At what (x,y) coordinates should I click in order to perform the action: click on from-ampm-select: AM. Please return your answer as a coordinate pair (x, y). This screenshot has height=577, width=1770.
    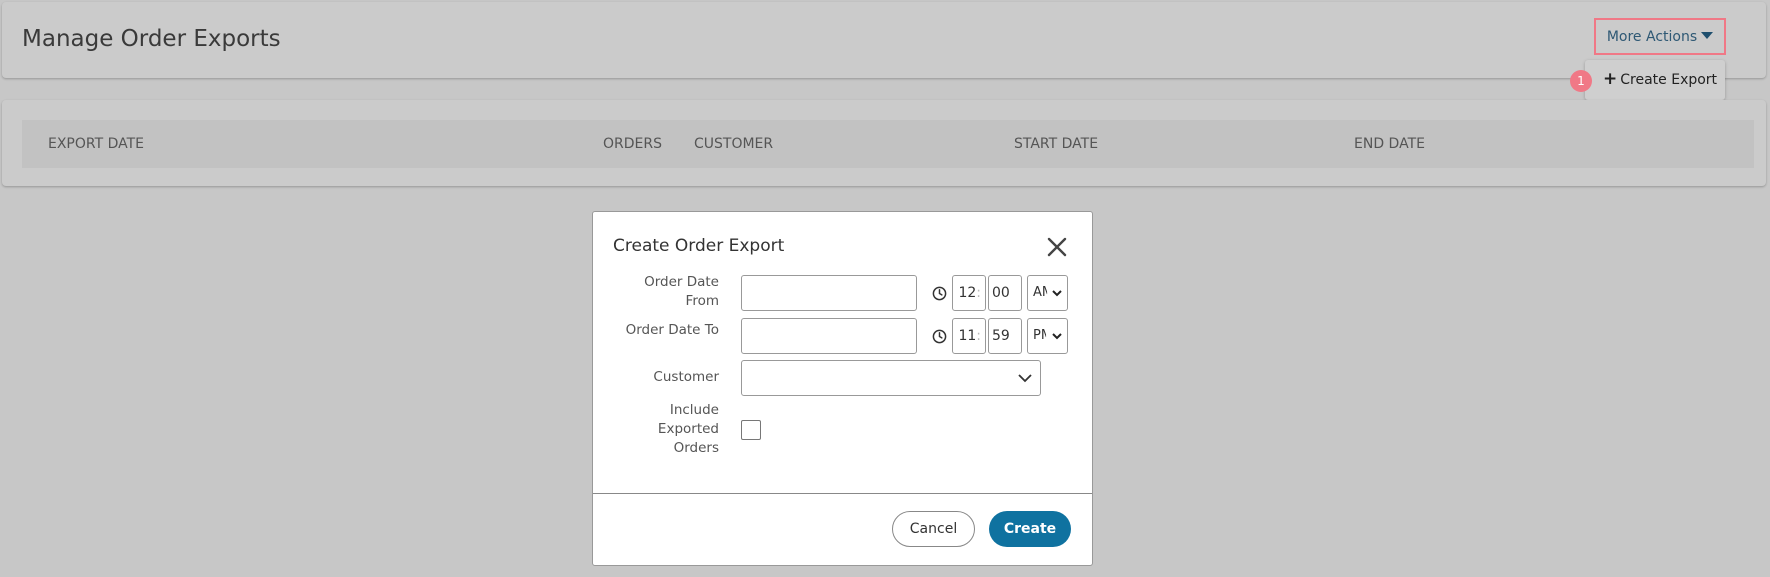
    Looking at the image, I should click on (1047, 293).